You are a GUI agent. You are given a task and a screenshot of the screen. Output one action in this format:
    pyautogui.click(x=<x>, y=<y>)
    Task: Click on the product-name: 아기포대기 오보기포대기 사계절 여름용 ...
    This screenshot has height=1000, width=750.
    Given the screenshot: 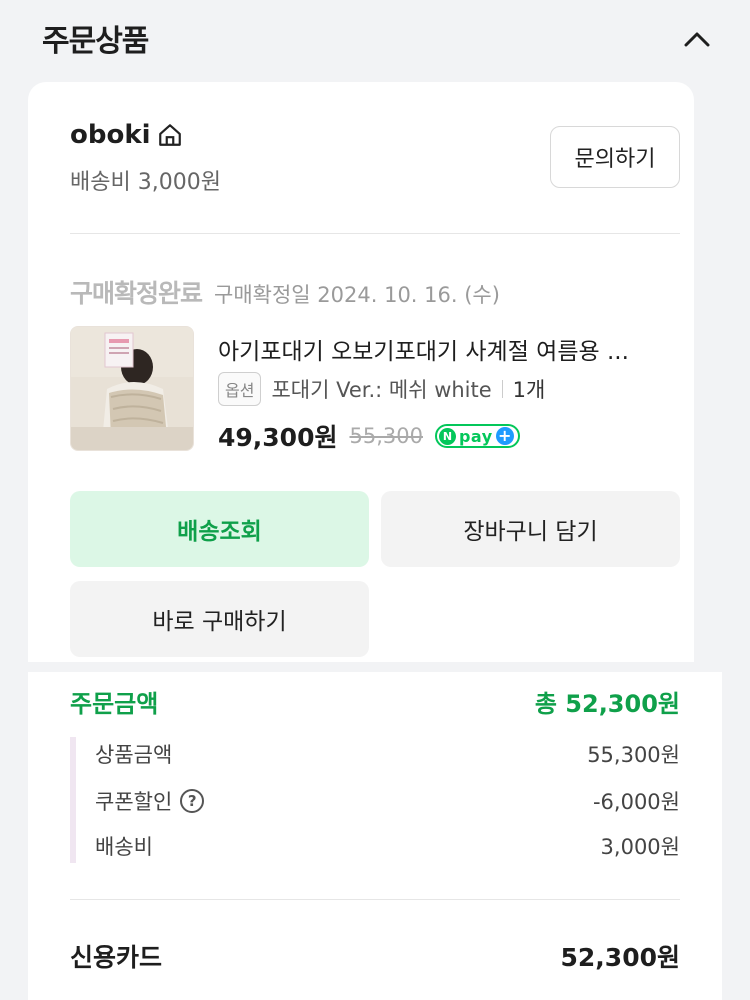 What is the action you would take?
    pyautogui.click(x=448, y=349)
    